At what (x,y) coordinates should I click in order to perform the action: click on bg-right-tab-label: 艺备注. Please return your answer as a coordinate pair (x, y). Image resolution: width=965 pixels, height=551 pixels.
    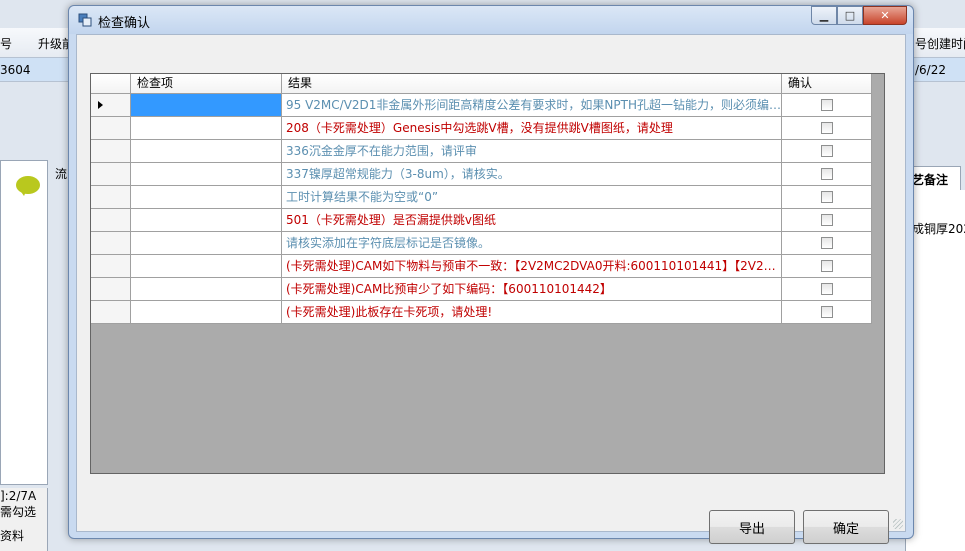
    Looking at the image, I should click on (930, 180).